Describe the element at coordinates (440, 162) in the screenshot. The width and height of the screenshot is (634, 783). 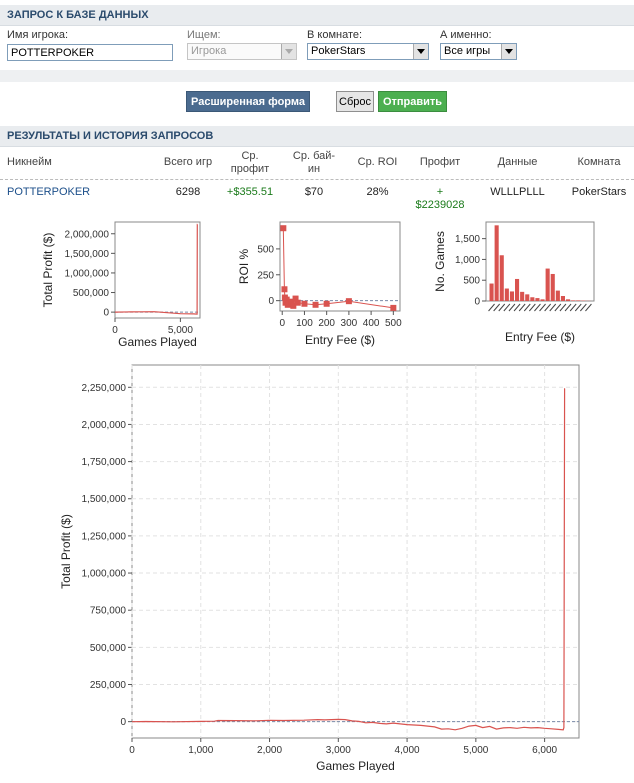
I see `col-profit-header: Профит` at that location.